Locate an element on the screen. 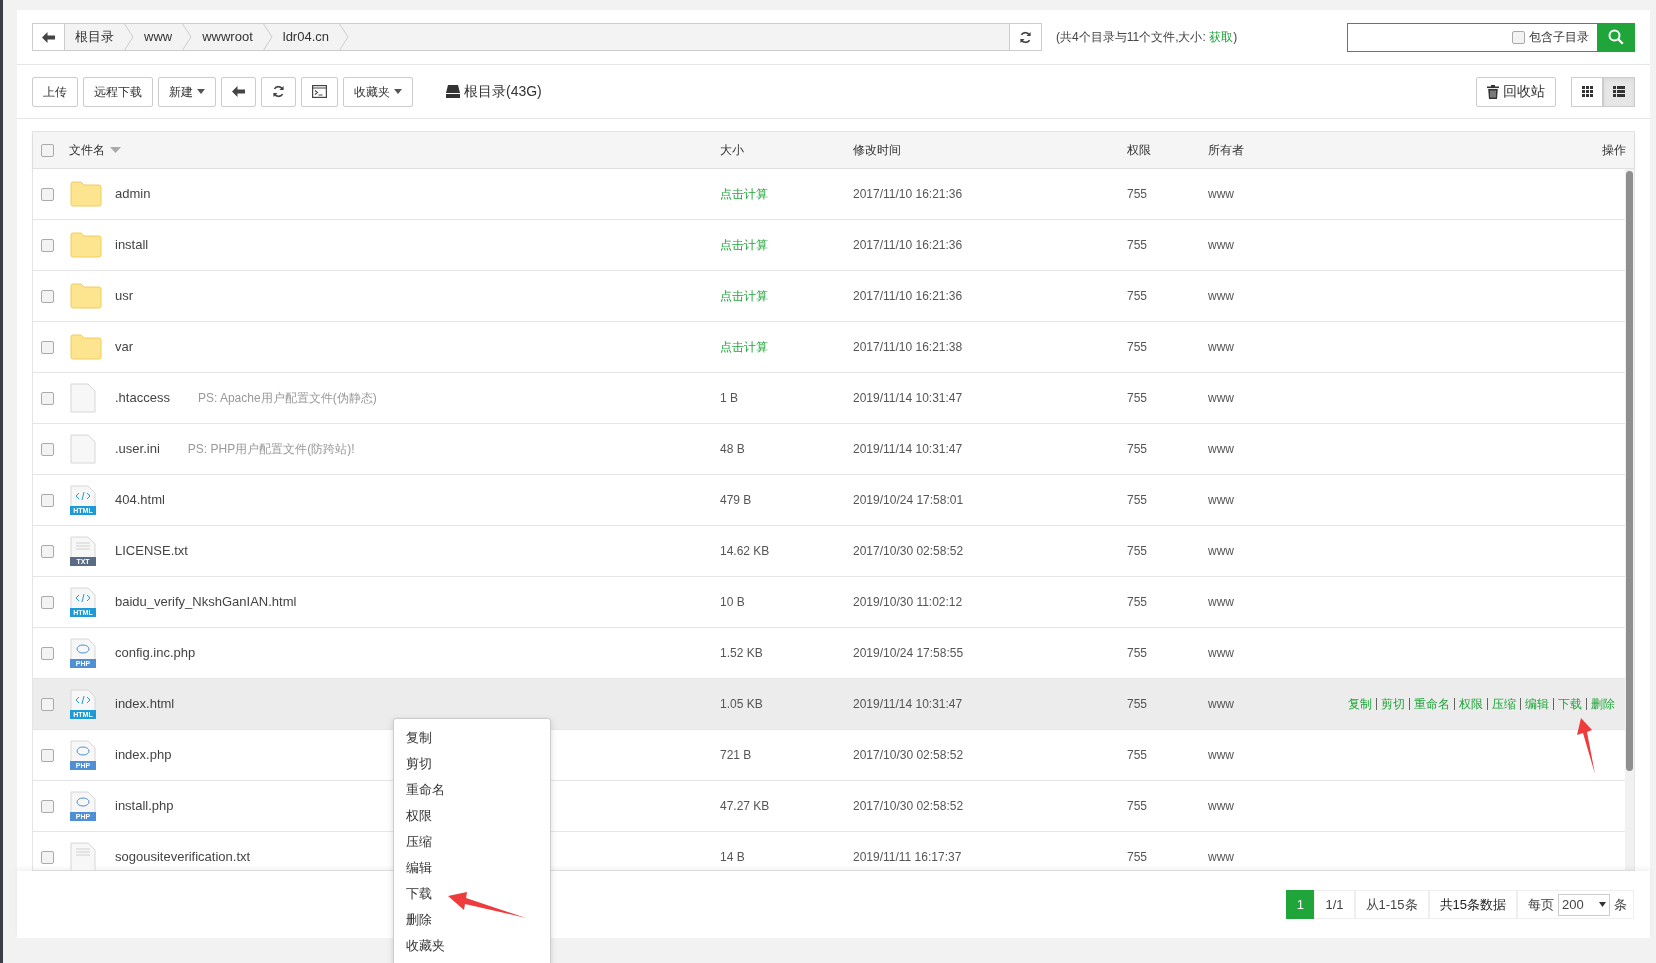  menu-item: 权限 is located at coordinates (472, 816).